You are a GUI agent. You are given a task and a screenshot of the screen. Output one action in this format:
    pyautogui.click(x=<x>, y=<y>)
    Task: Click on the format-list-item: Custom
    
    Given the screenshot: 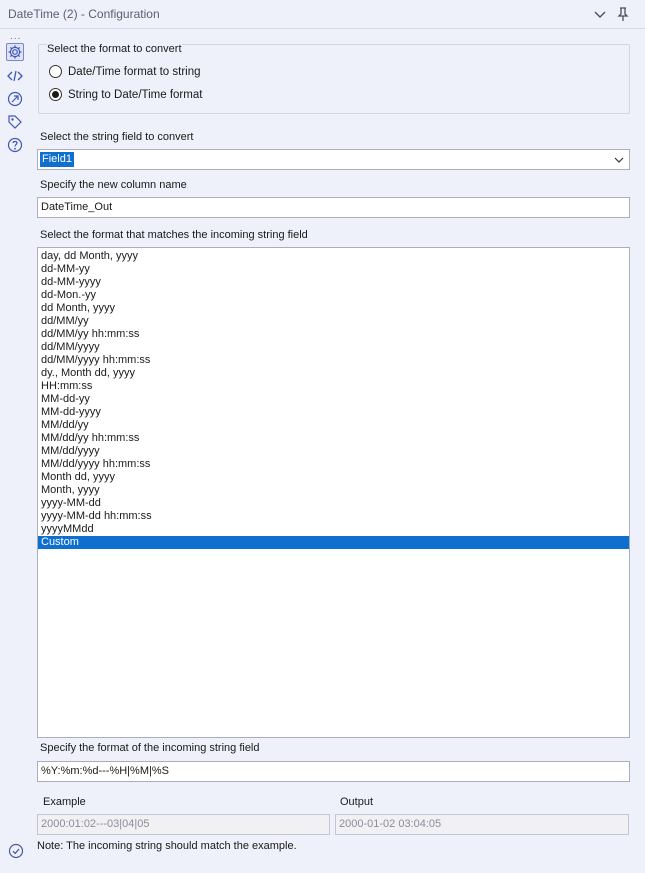 What is the action you would take?
    pyautogui.click(x=333, y=542)
    